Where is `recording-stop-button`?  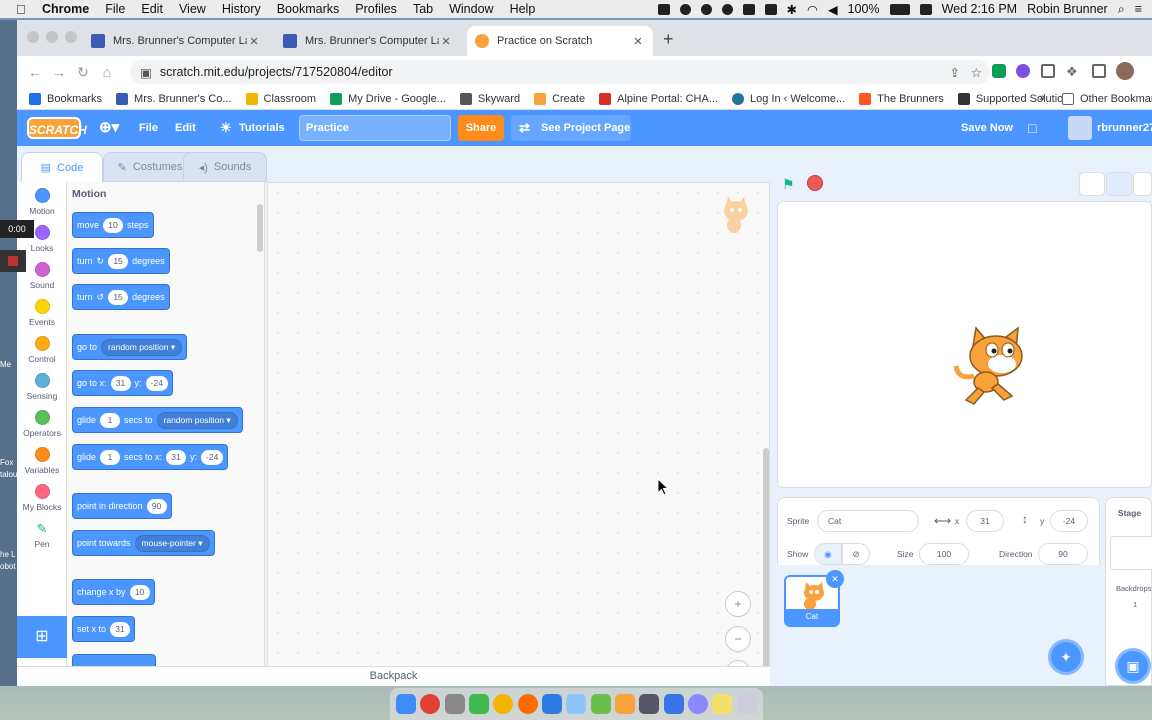 recording-stop-button is located at coordinates (13, 261).